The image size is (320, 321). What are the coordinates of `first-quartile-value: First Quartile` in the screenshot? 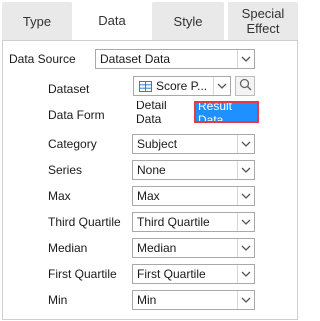 It's located at (171, 274).